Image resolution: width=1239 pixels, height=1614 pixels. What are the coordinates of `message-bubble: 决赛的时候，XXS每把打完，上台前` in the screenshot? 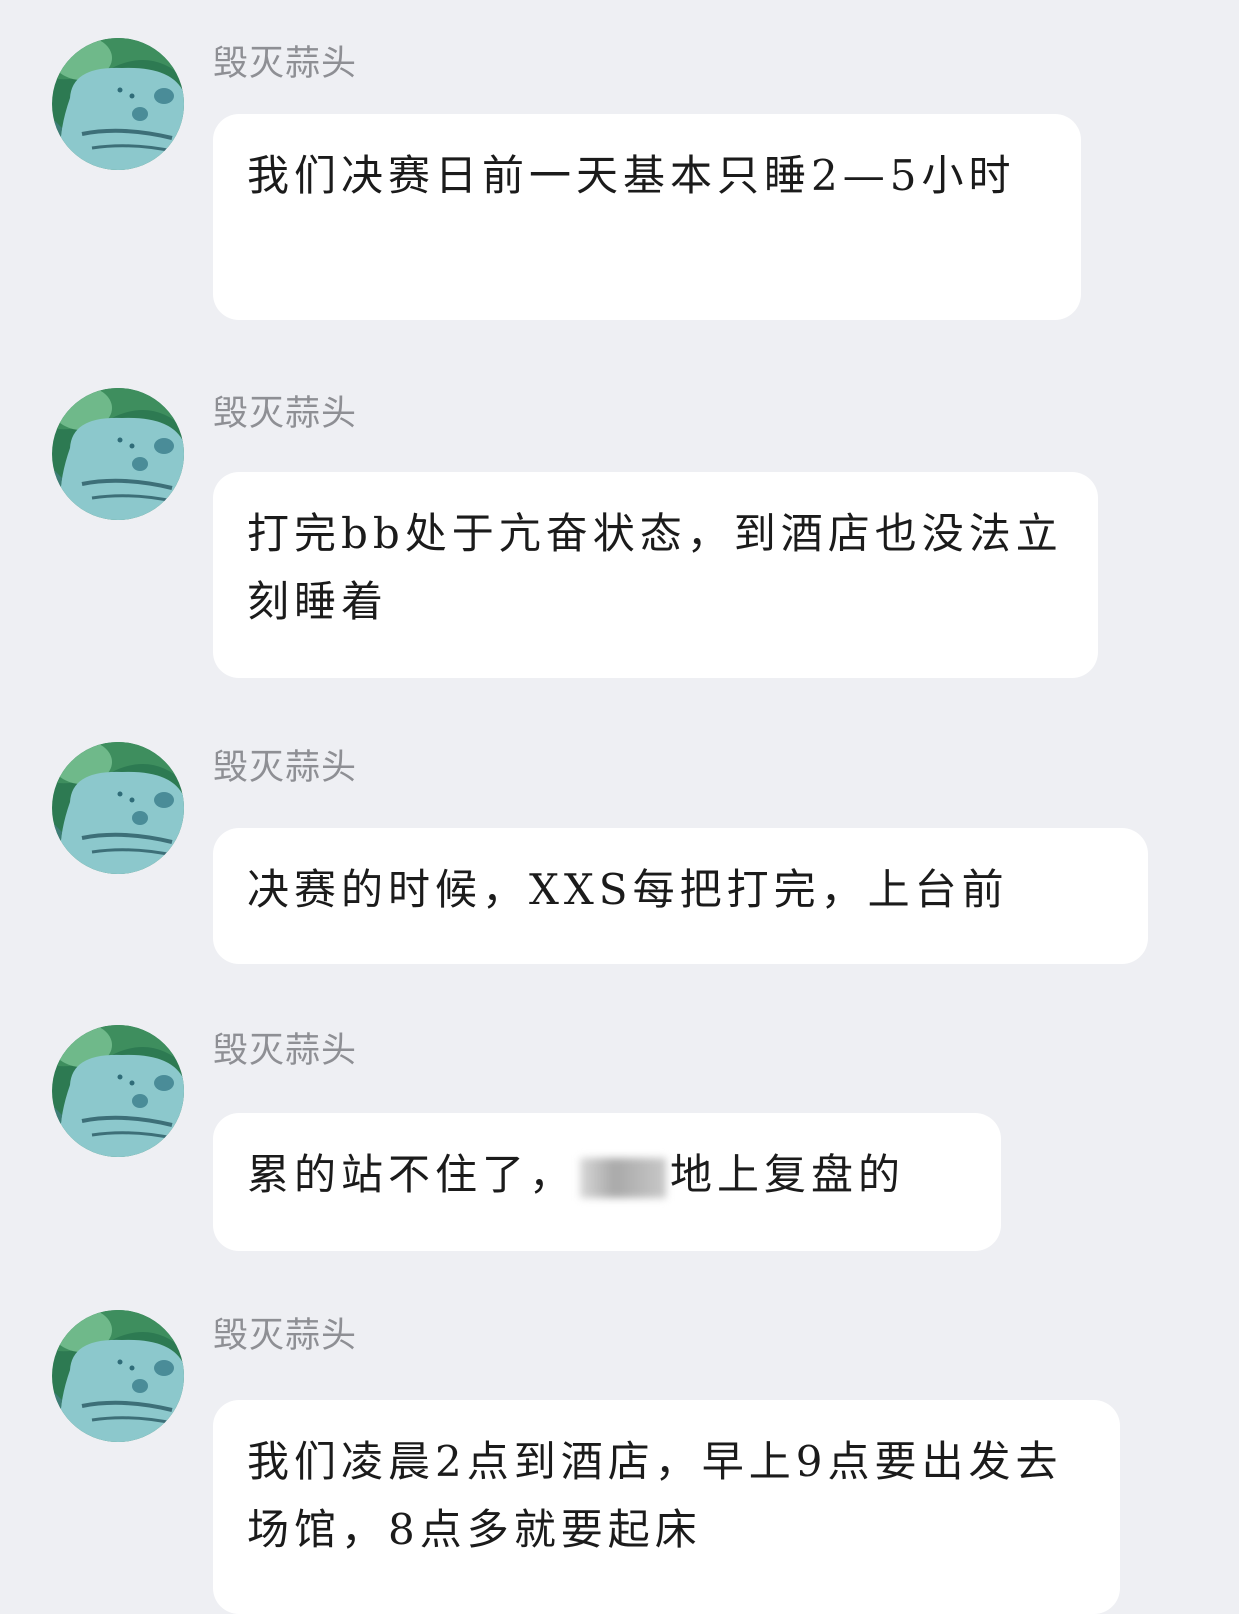 It's located at (680, 896).